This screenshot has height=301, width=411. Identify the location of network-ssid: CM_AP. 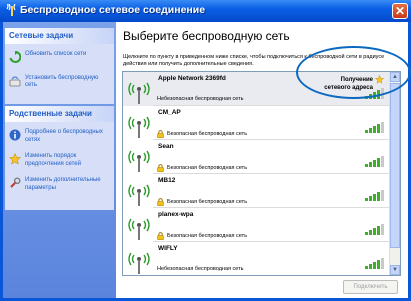
(169, 112).